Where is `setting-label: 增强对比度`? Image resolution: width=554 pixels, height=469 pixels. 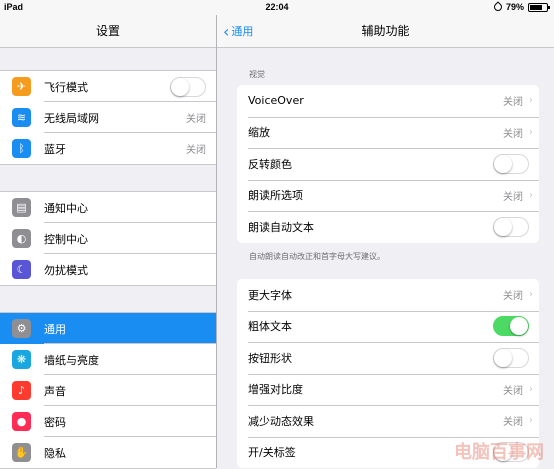
setting-label: 增强对比度 is located at coordinates (275, 390).